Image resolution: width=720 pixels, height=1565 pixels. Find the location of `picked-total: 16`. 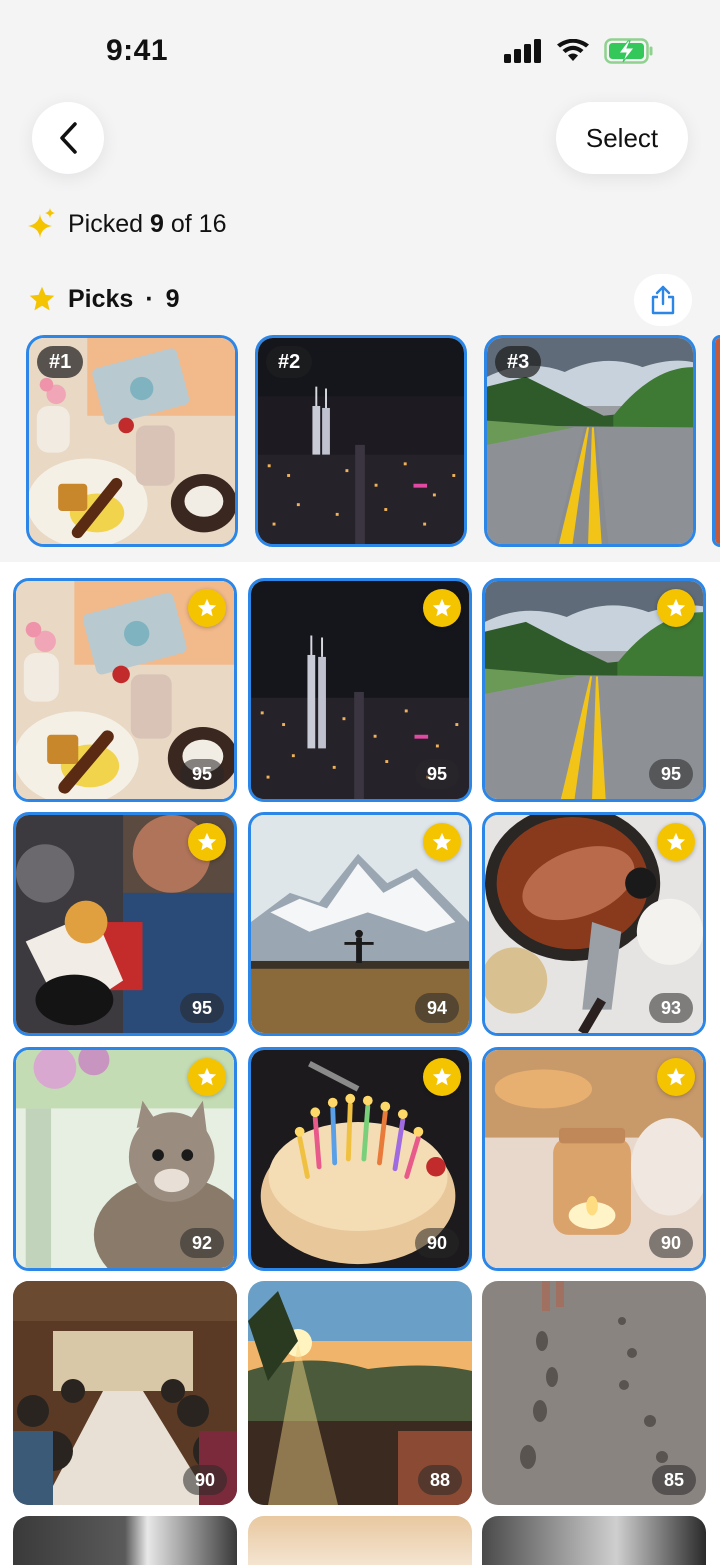

picked-total: 16 is located at coordinates (212, 223).